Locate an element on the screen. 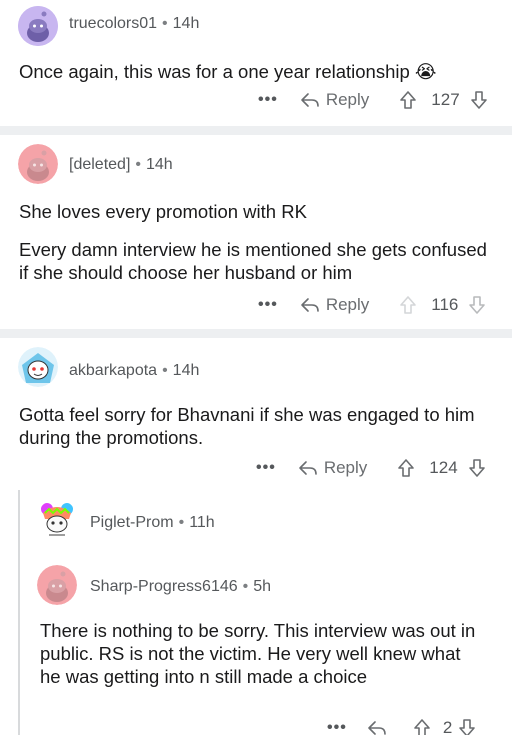 This screenshot has width=512, height=735. thread-line is located at coordinates (19, 612).